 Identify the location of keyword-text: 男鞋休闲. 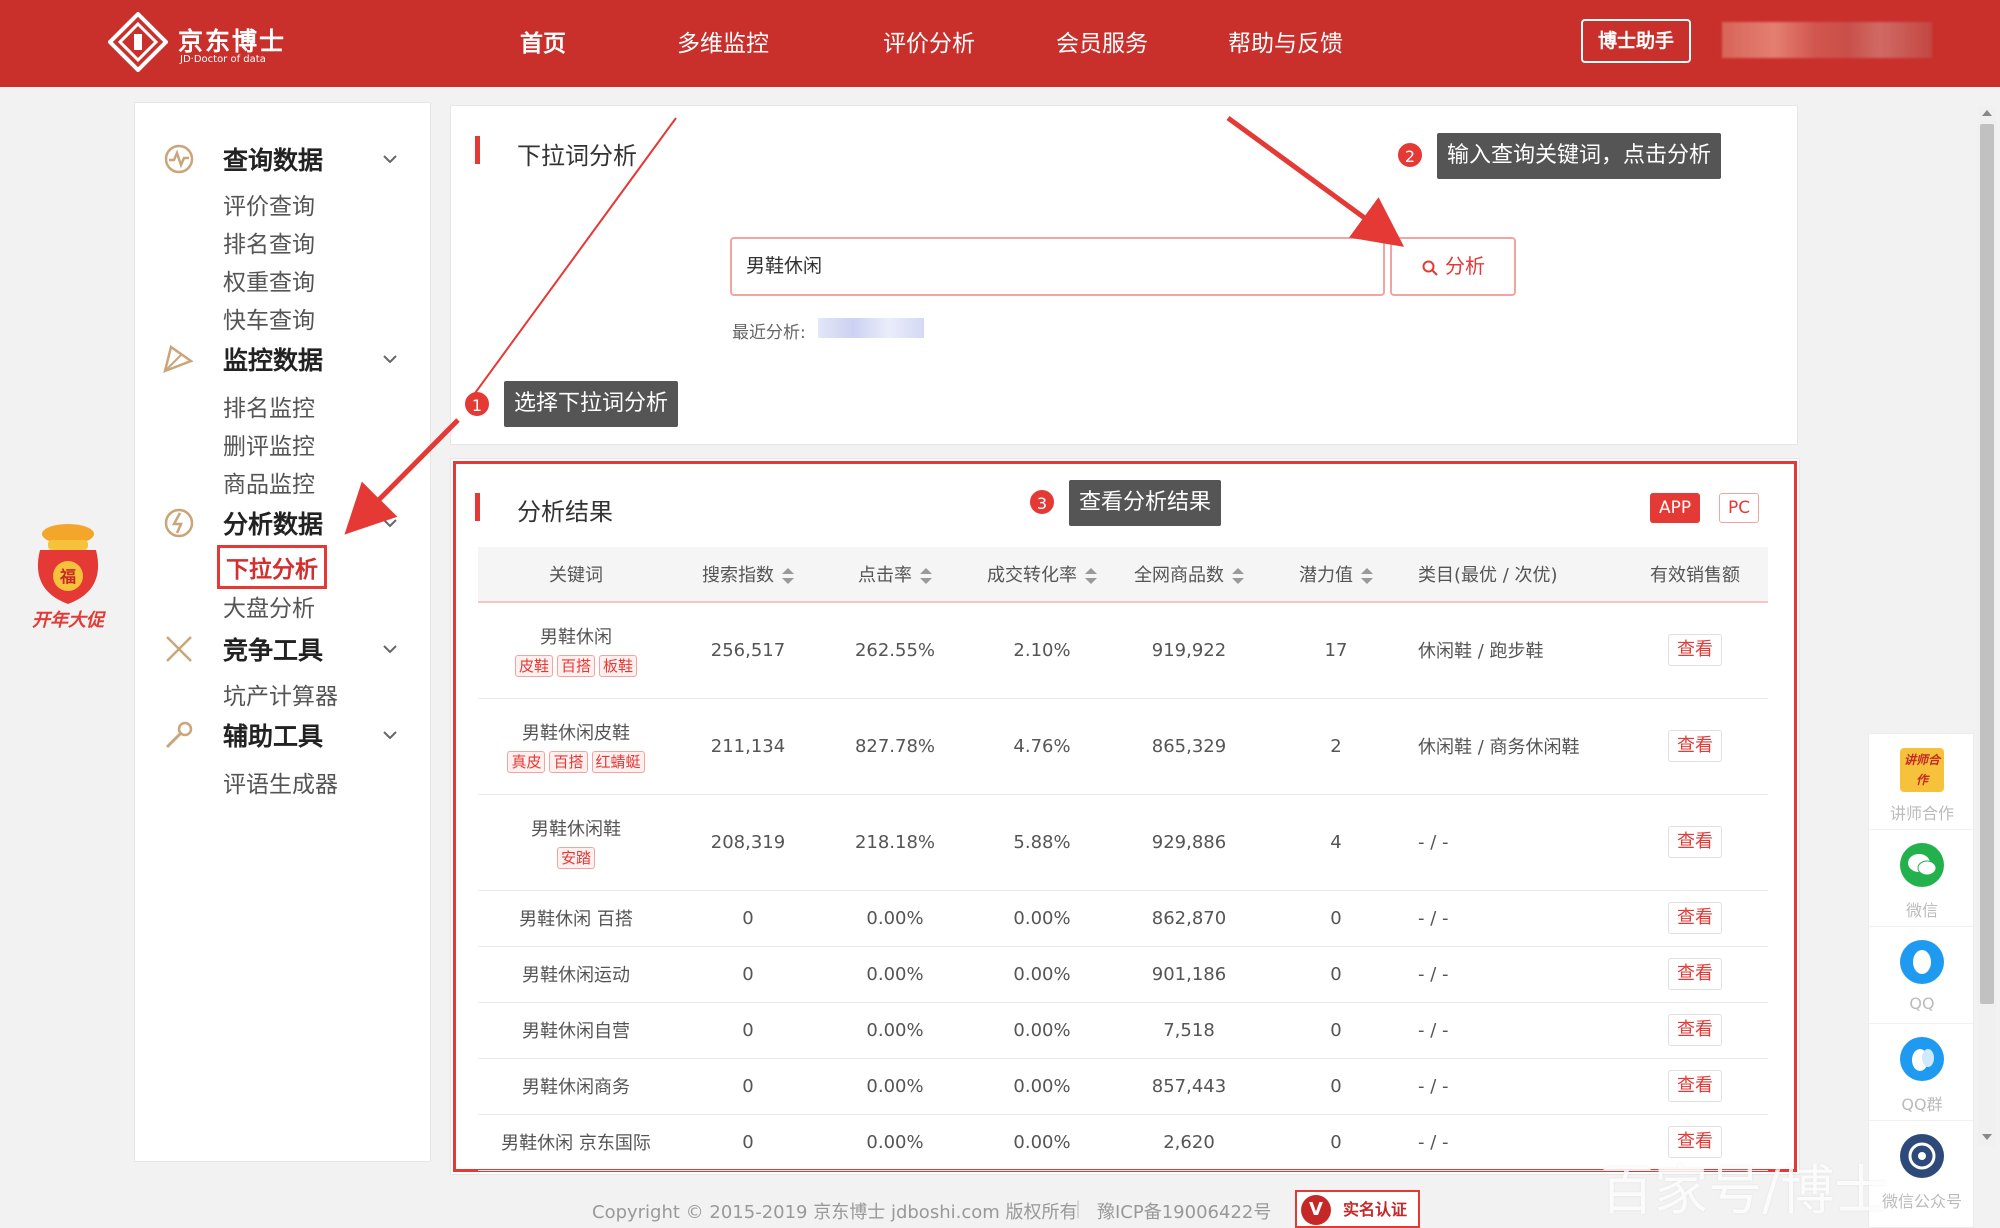
(576, 636).